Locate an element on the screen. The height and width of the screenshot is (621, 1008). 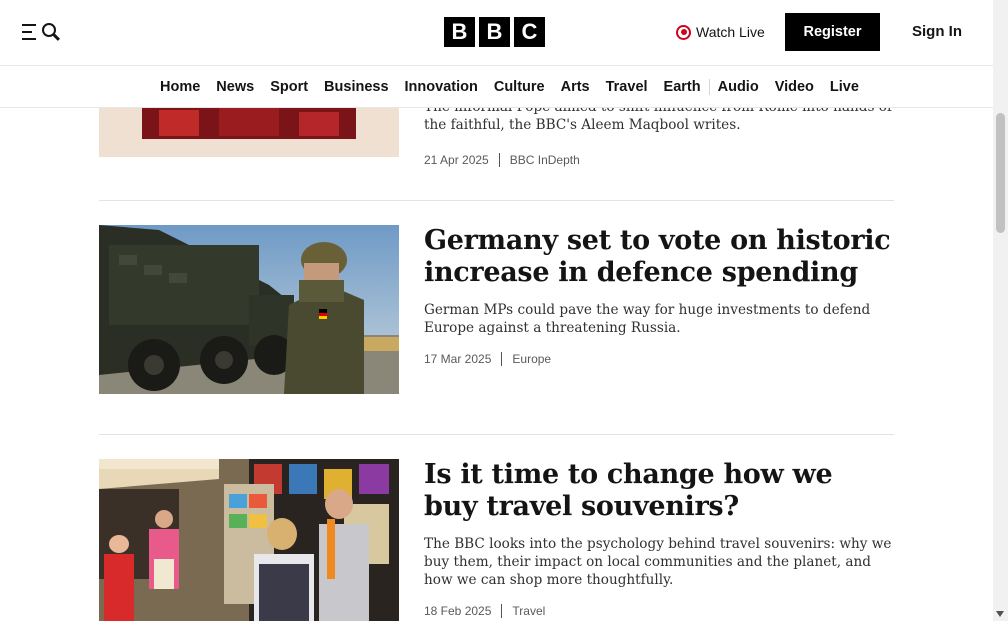
top-bar: B B C Watch Live Register Sign In is located at coordinates (496, 33).